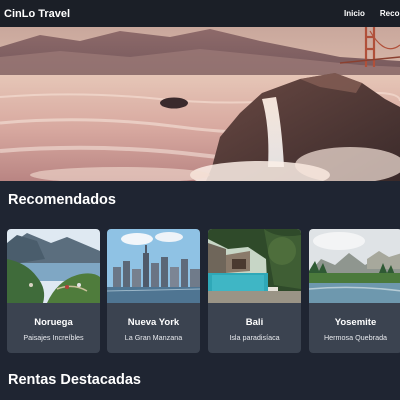 Image resolution: width=400 pixels, height=400 pixels. I want to click on card-yosemite: Yosemite Hermosa Quebrada, so click(354, 291).